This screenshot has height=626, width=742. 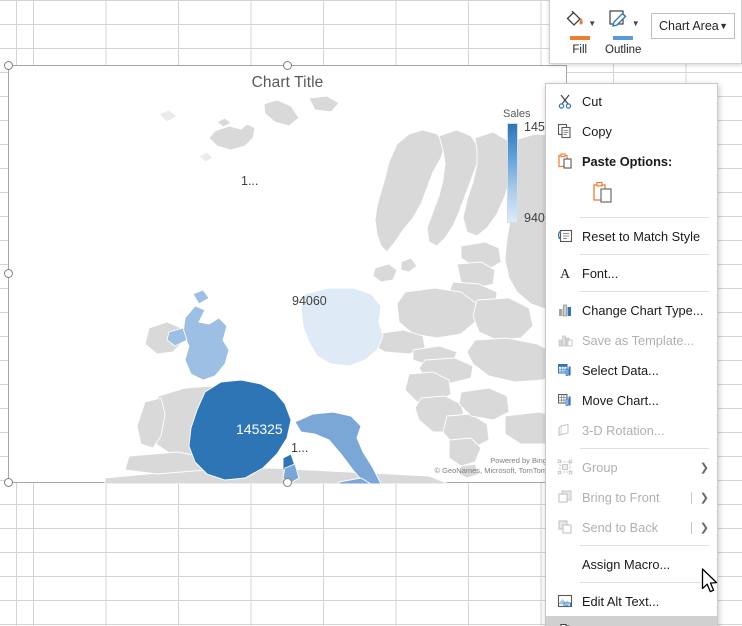 What do you see at coordinates (8, 273) in the screenshot?
I see `resize-handle-middle-left` at bounding box center [8, 273].